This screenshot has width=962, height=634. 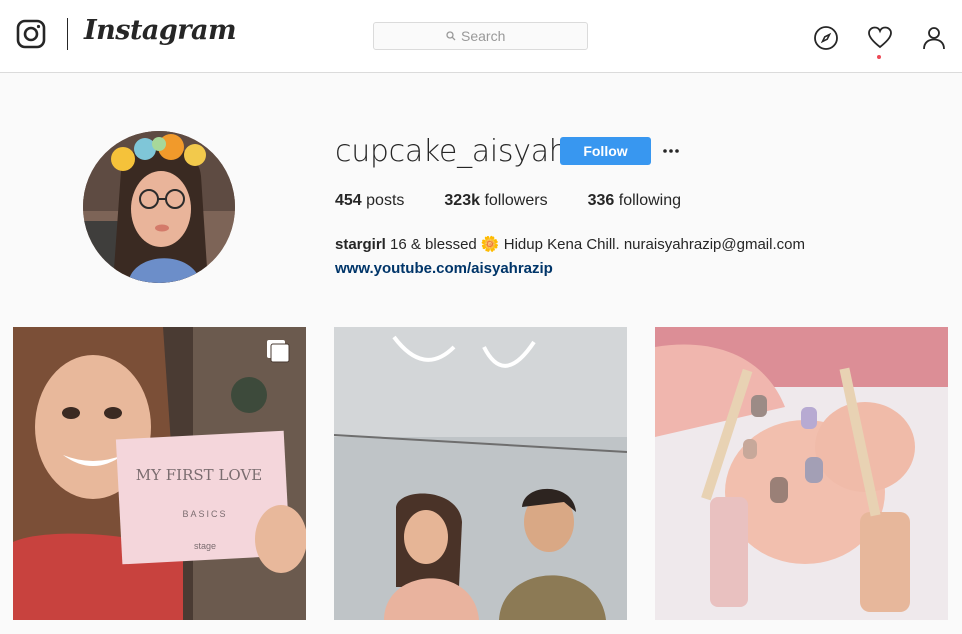 What do you see at coordinates (160, 30) in the screenshot?
I see `instagram-wordmark: Instagram` at bounding box center [160, 30].